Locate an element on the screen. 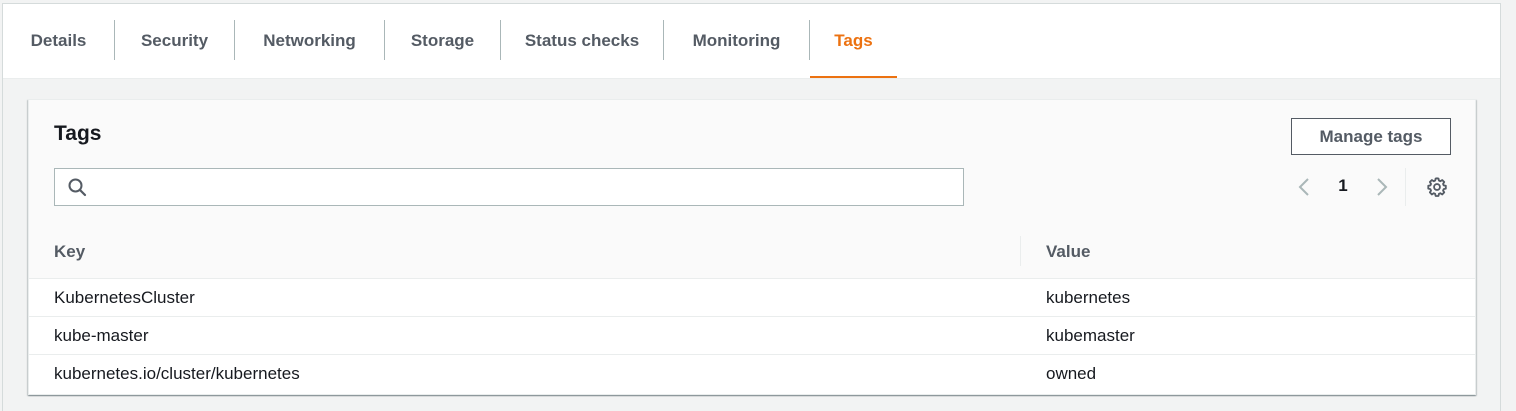  tag-value-cell: kubernetes is located at coordinates (1088, 297).